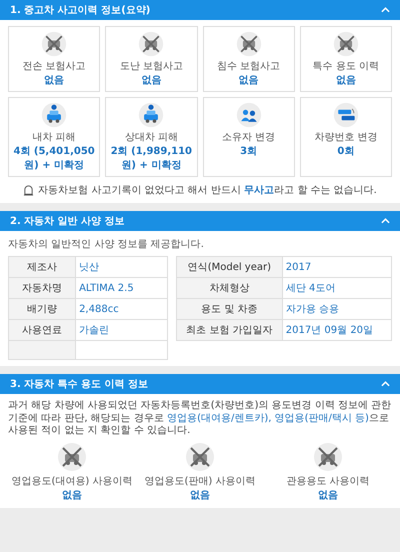 The image size is (400, 552). Describe the element at coordinates (122, 288) in the screenshot. I see `table-cell: ALTIMA 2.5` at that location.